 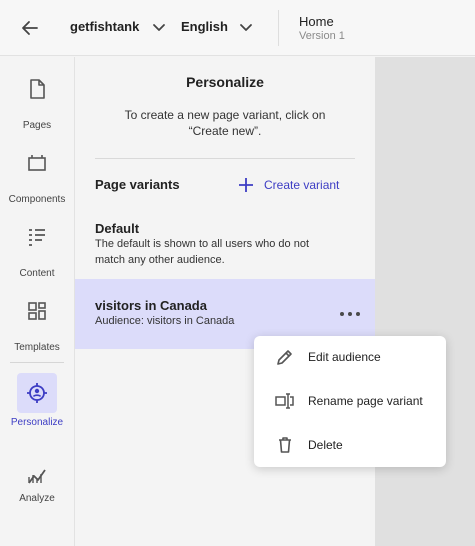 I want to click on variant-description: Audience: visitors in Canada, so click(x=165, y=321).